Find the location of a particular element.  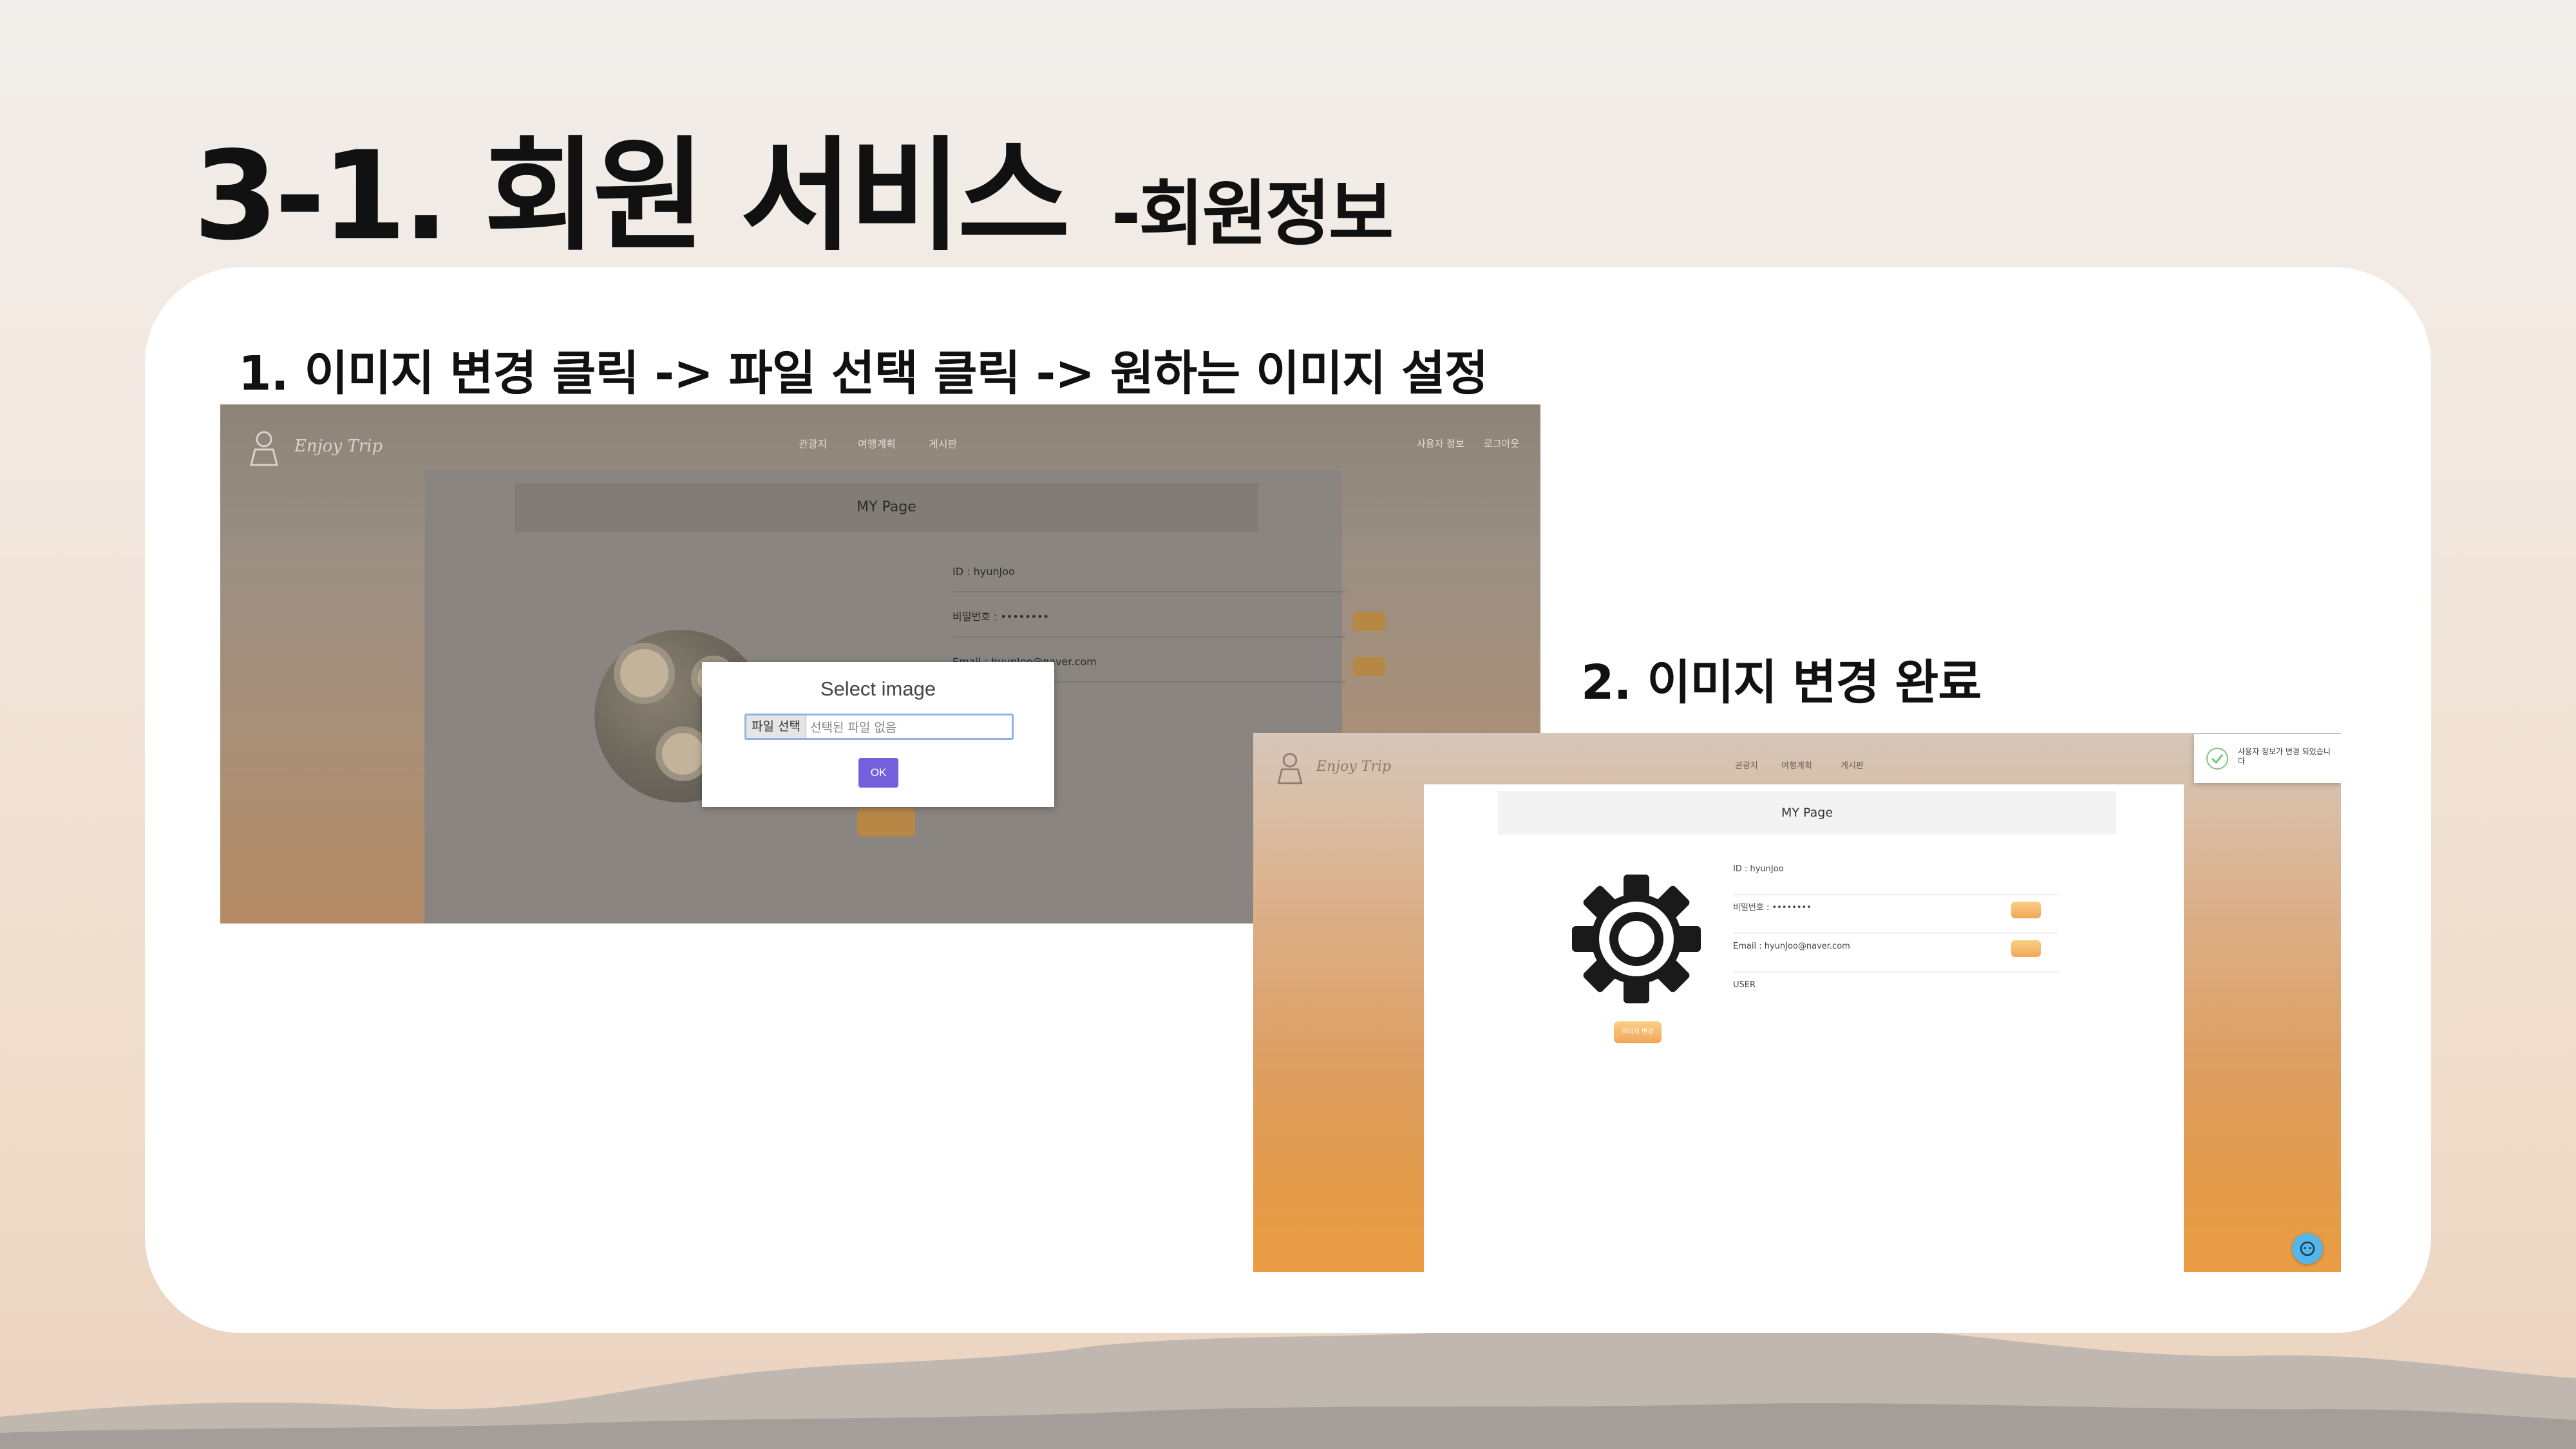

ok-button: OK is located at coordinates (878, 773).